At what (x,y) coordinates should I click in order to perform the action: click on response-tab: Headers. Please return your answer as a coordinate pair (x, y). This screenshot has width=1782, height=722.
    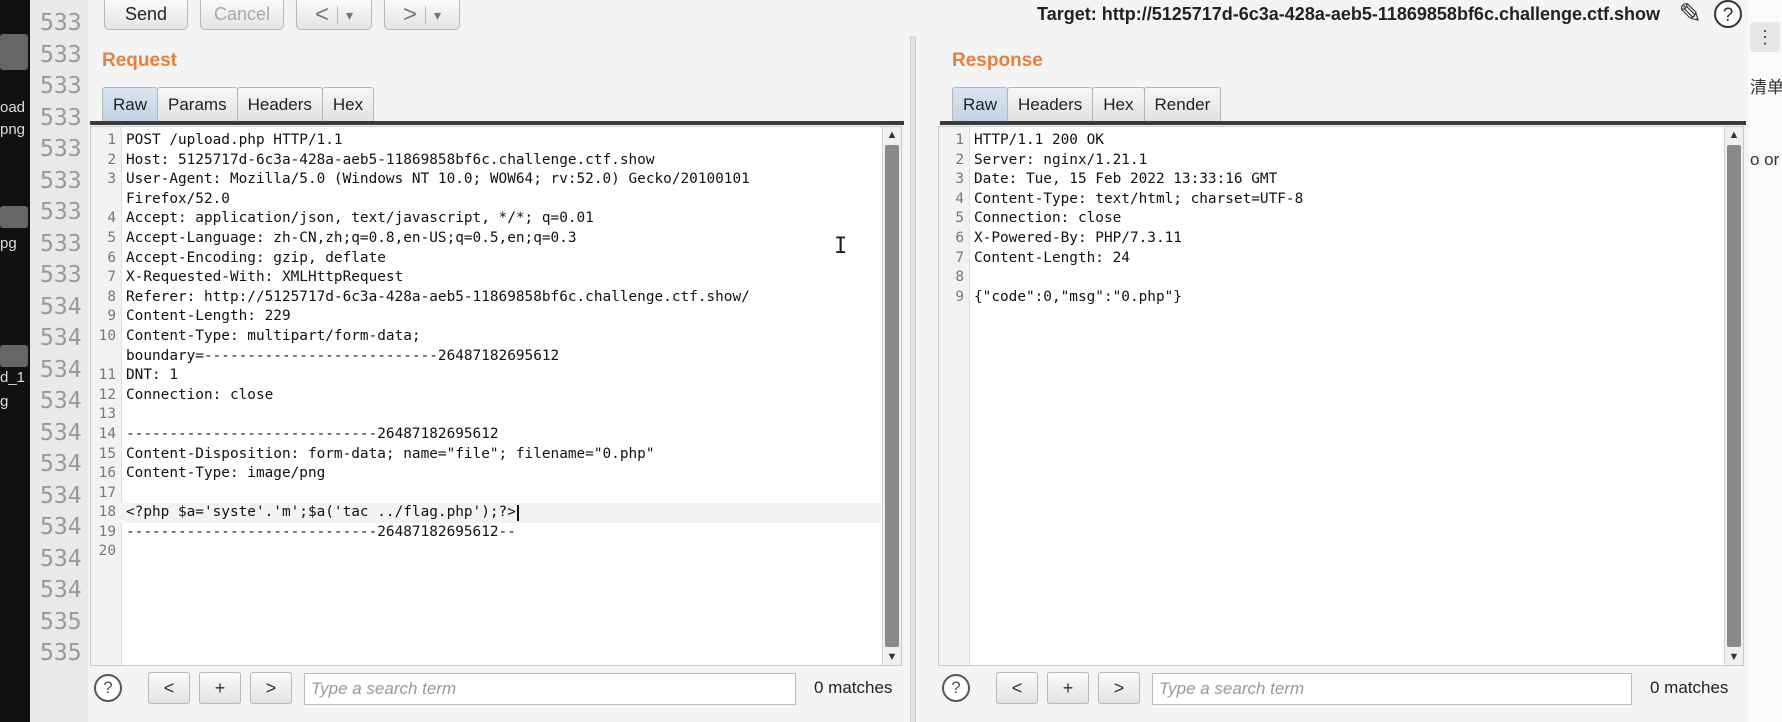
    Looking at the image, I should click on (1050, 104).